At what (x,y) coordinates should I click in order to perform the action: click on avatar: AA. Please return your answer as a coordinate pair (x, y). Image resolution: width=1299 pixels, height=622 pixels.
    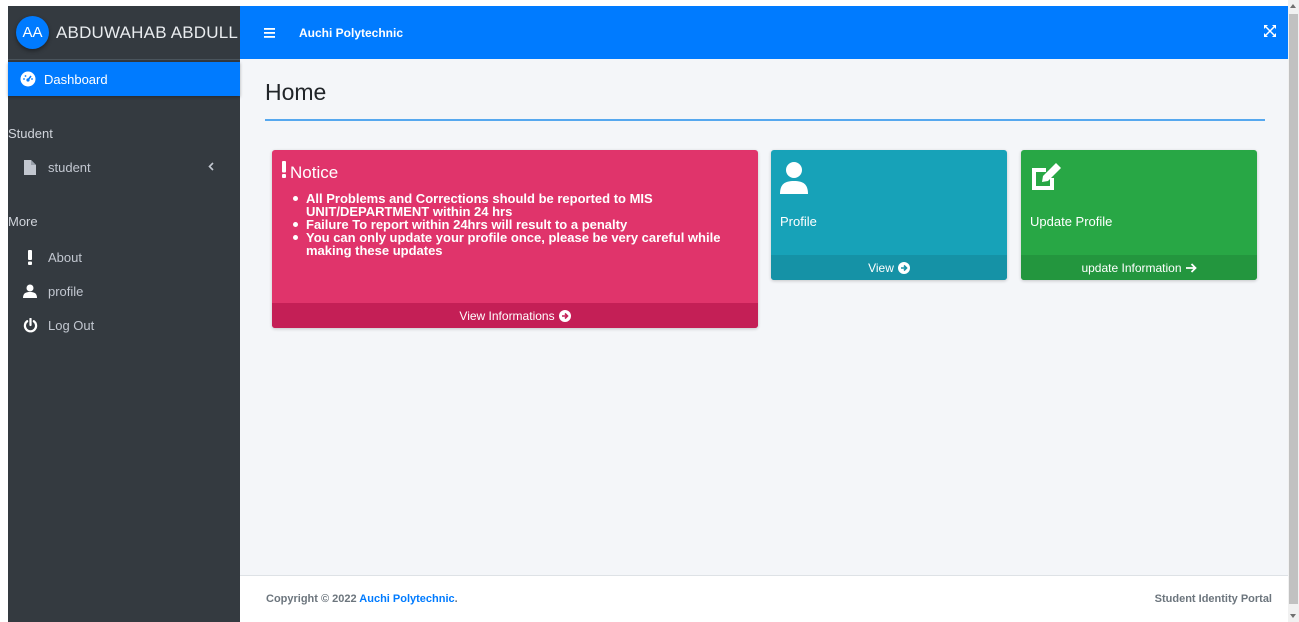
    Looking at the image, I should click on (32, 32).